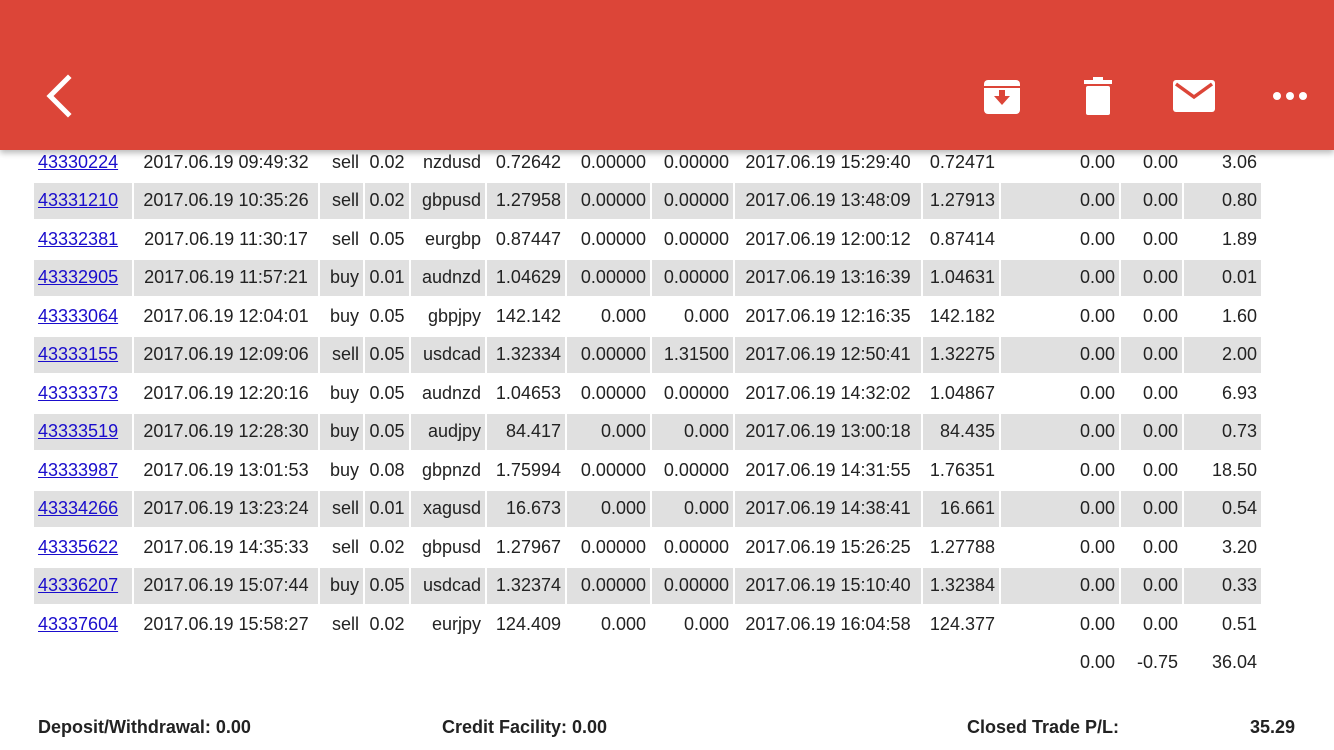  Describe the element at coordinates (1239, 392) in the screenshot. I see `profit-cell: 6.93` at that location.